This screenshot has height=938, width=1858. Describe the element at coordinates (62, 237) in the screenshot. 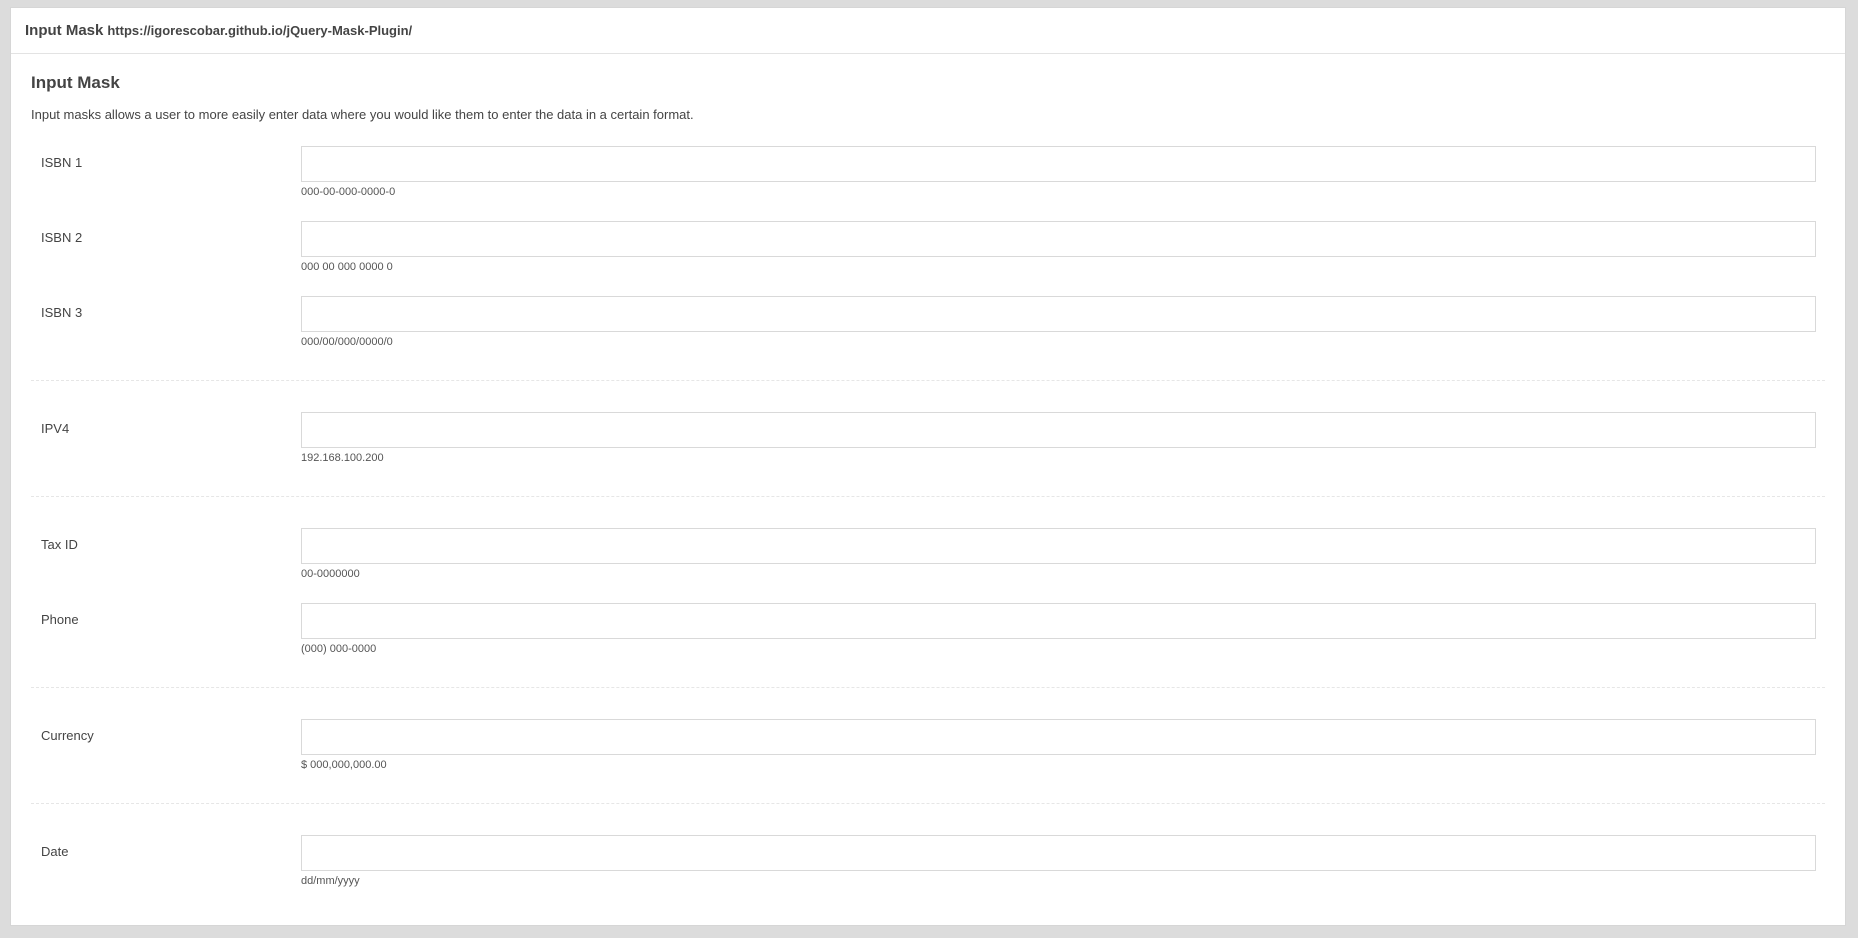

I see `isbn2-label: ISBN 2` at that location.